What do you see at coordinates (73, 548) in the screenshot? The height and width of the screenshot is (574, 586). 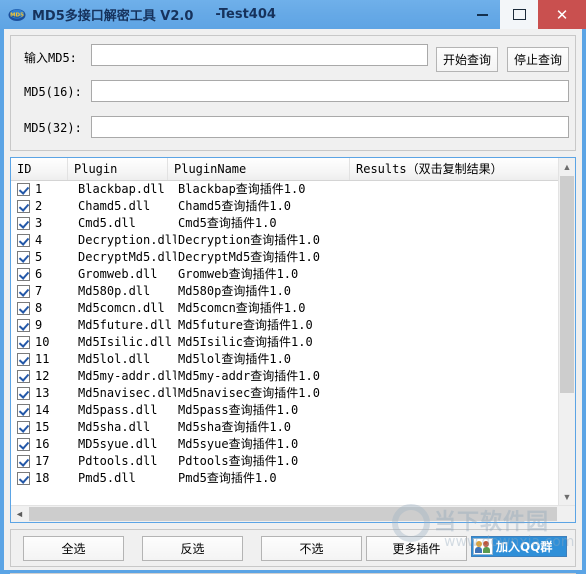 I see `select-all-button: 全选` at bounding box center [73, 548].